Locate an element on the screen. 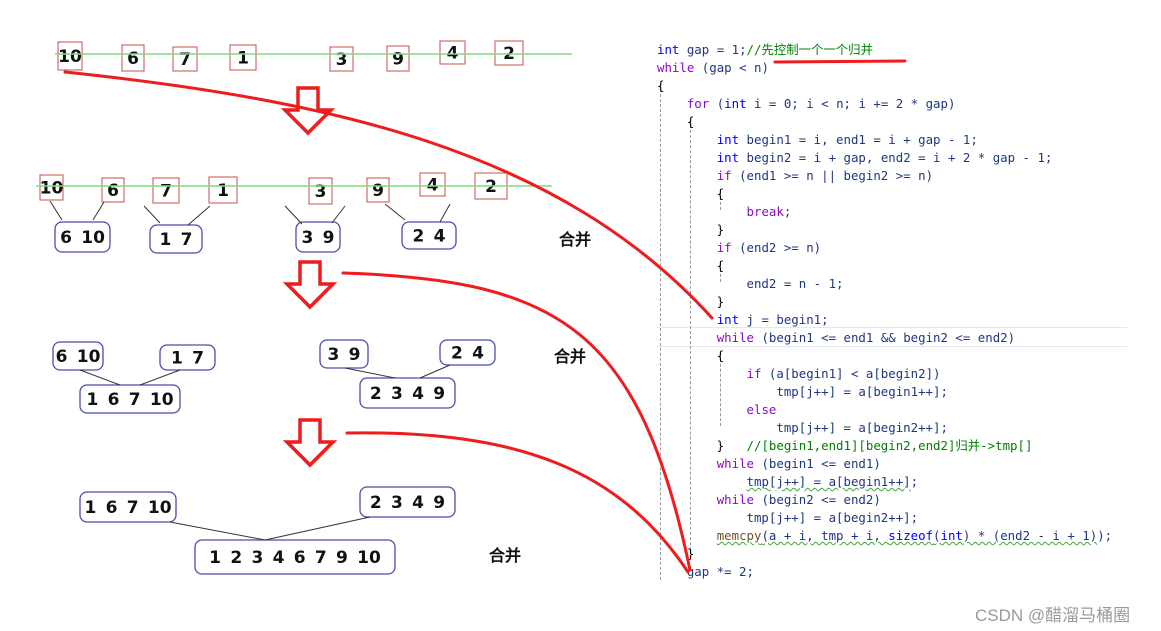 The image size is (1161, 631). code-line: int begin1 = i, end1 = i + gap - 1; is located at coordinates (884, 140).